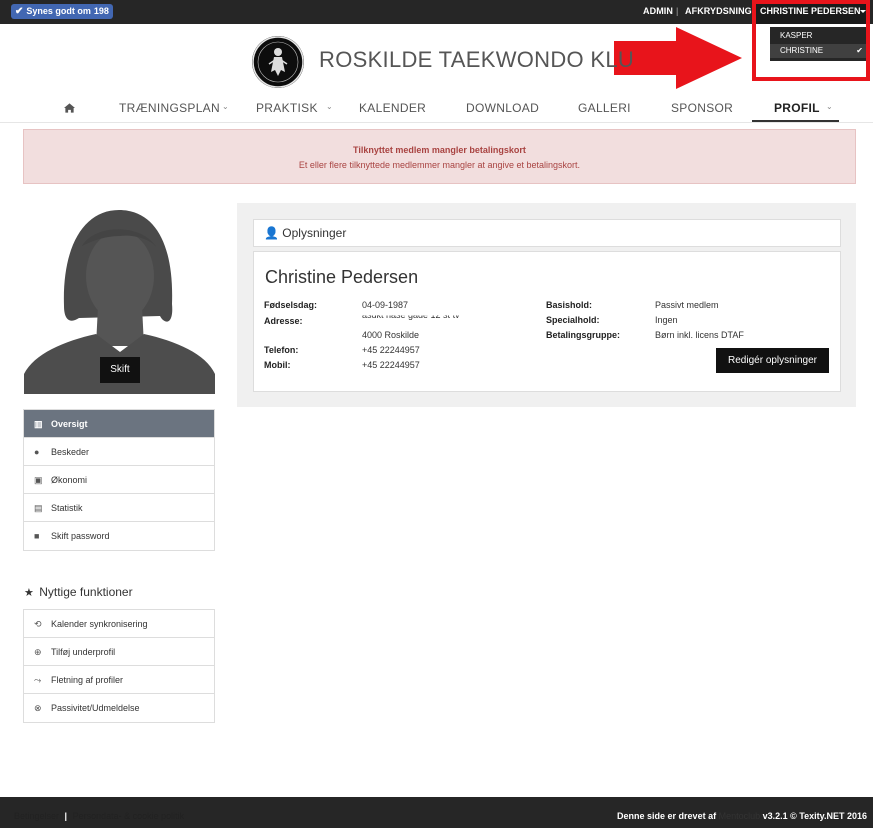 This screenshot has width=873, height=828. What do you see at coordinates (283, 321) in the screenshot?
I see `address-label: Adresse:` at bounding box center [283, 321].